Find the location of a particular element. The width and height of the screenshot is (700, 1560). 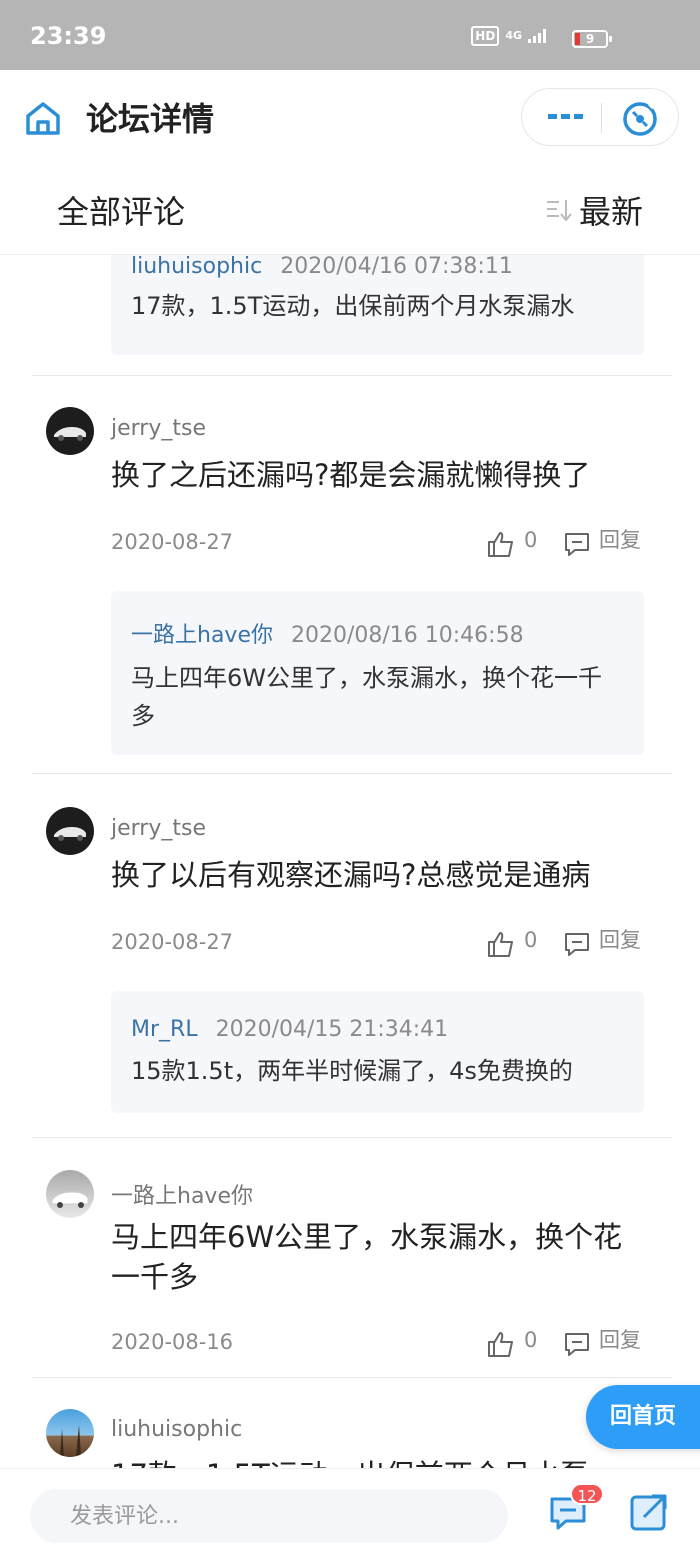

reply-time: 2020/04/16 07:38:11 is located at coordinates (396, 266).